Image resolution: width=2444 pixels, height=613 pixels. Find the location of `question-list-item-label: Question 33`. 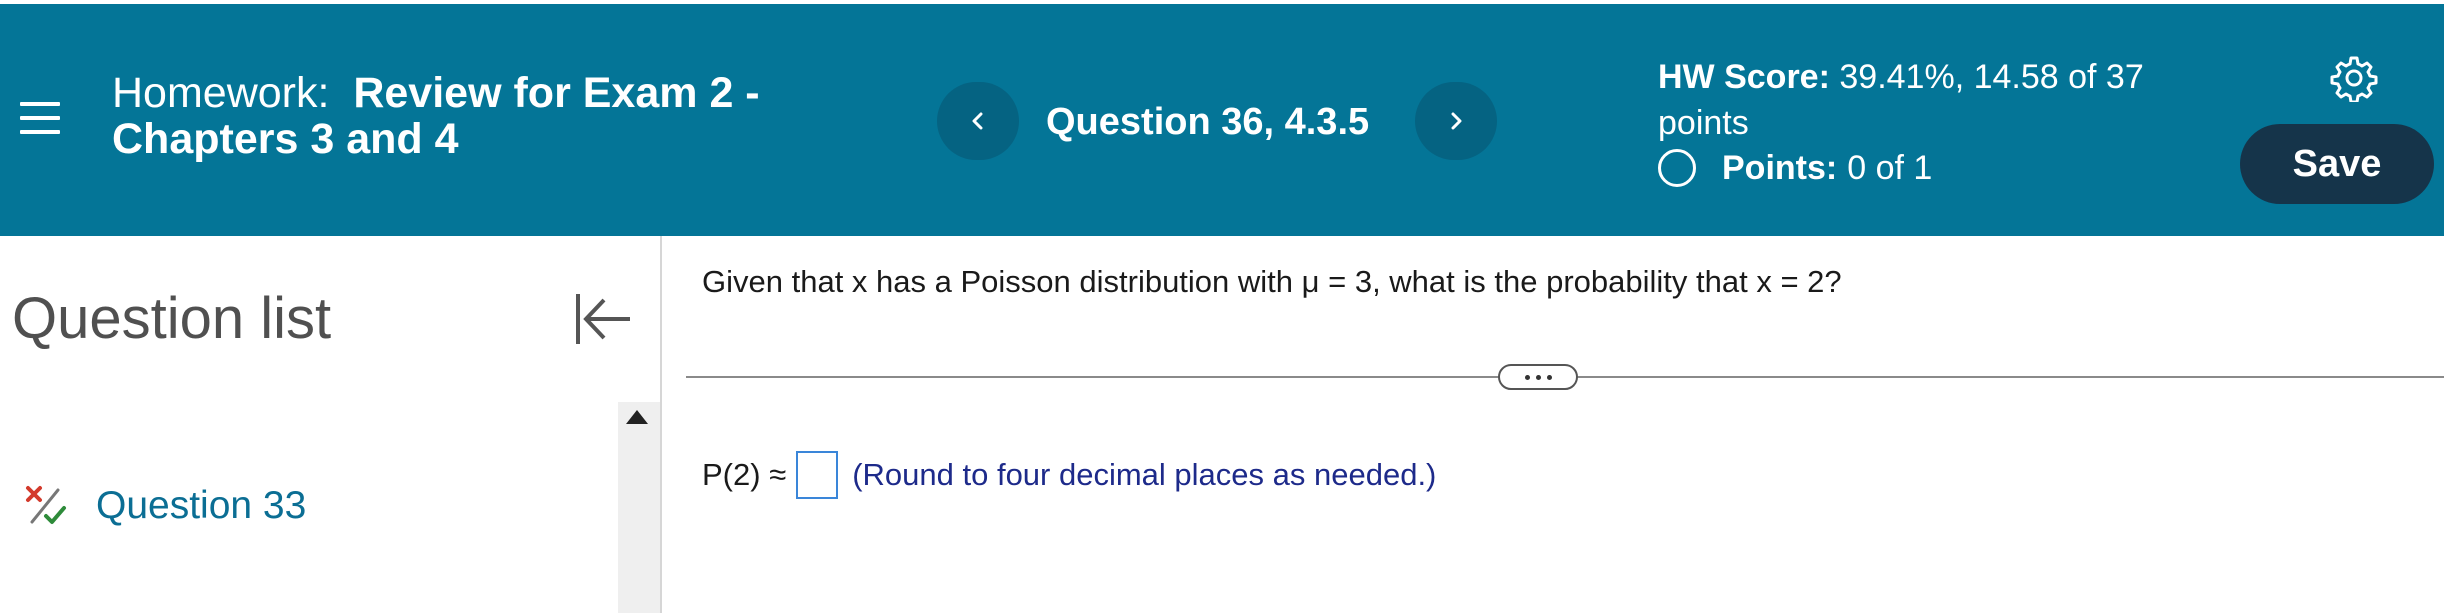

question-list-item-label: Question 33 is located at coordinates (201, 505).